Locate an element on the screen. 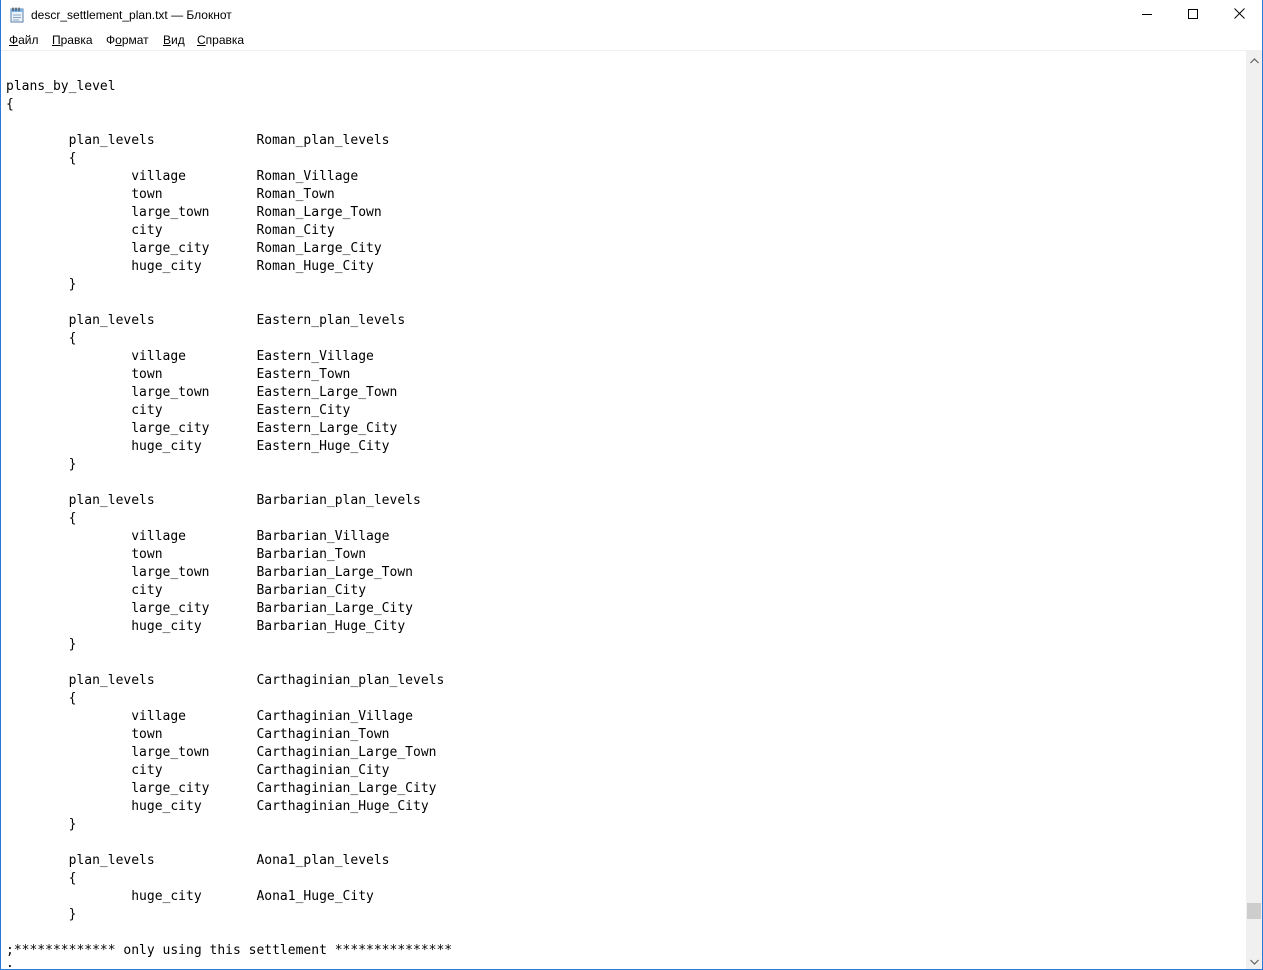 The height and width of the screenshot is (970, 1263). text-line: city Roman_City is located at coordinates (170, 230).